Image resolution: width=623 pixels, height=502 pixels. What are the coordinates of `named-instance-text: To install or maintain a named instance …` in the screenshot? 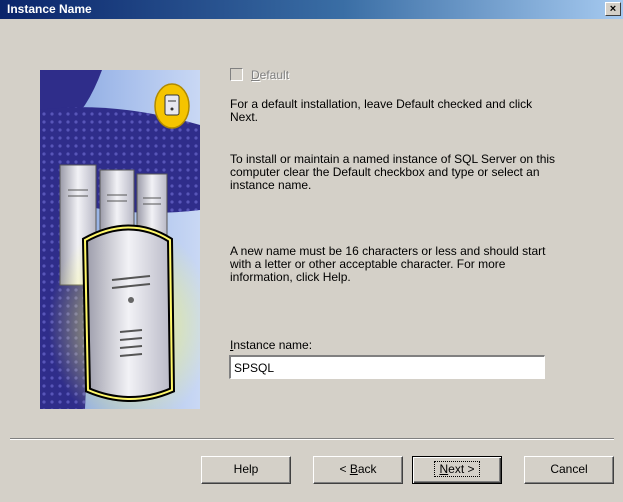 It's located at (393, 172).